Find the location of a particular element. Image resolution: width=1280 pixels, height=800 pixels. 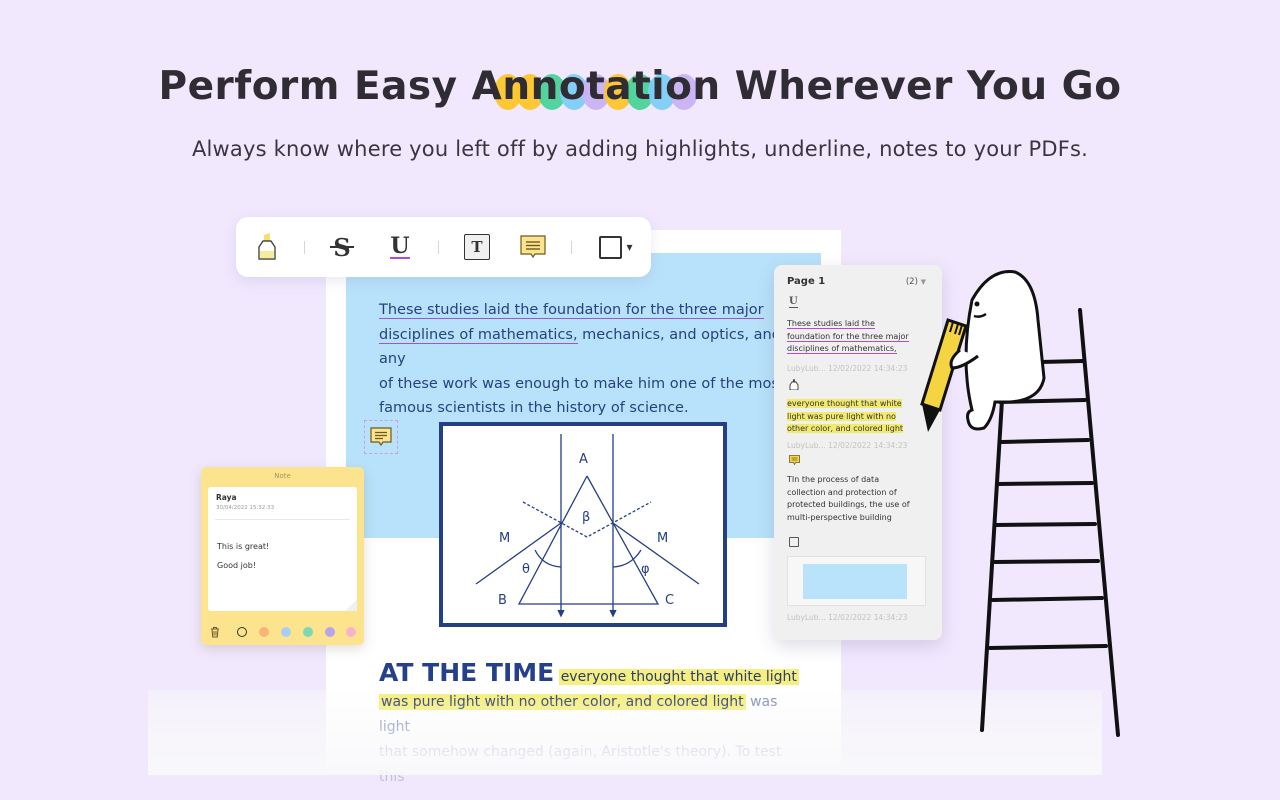

refracted-ray-right is located at coordinates (656, 553).